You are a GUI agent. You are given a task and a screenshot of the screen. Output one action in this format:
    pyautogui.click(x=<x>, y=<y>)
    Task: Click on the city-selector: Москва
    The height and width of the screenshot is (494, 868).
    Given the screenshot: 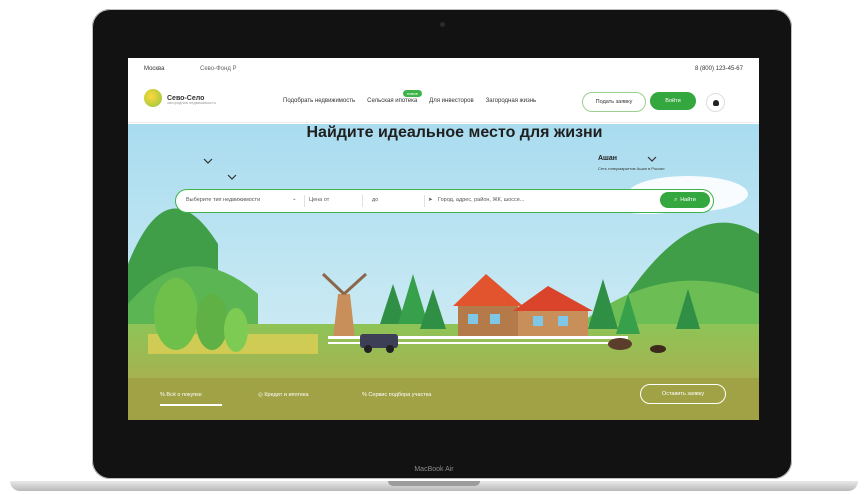 What is the action you would take?
    pyautogui.click(x=154, y=69)
    